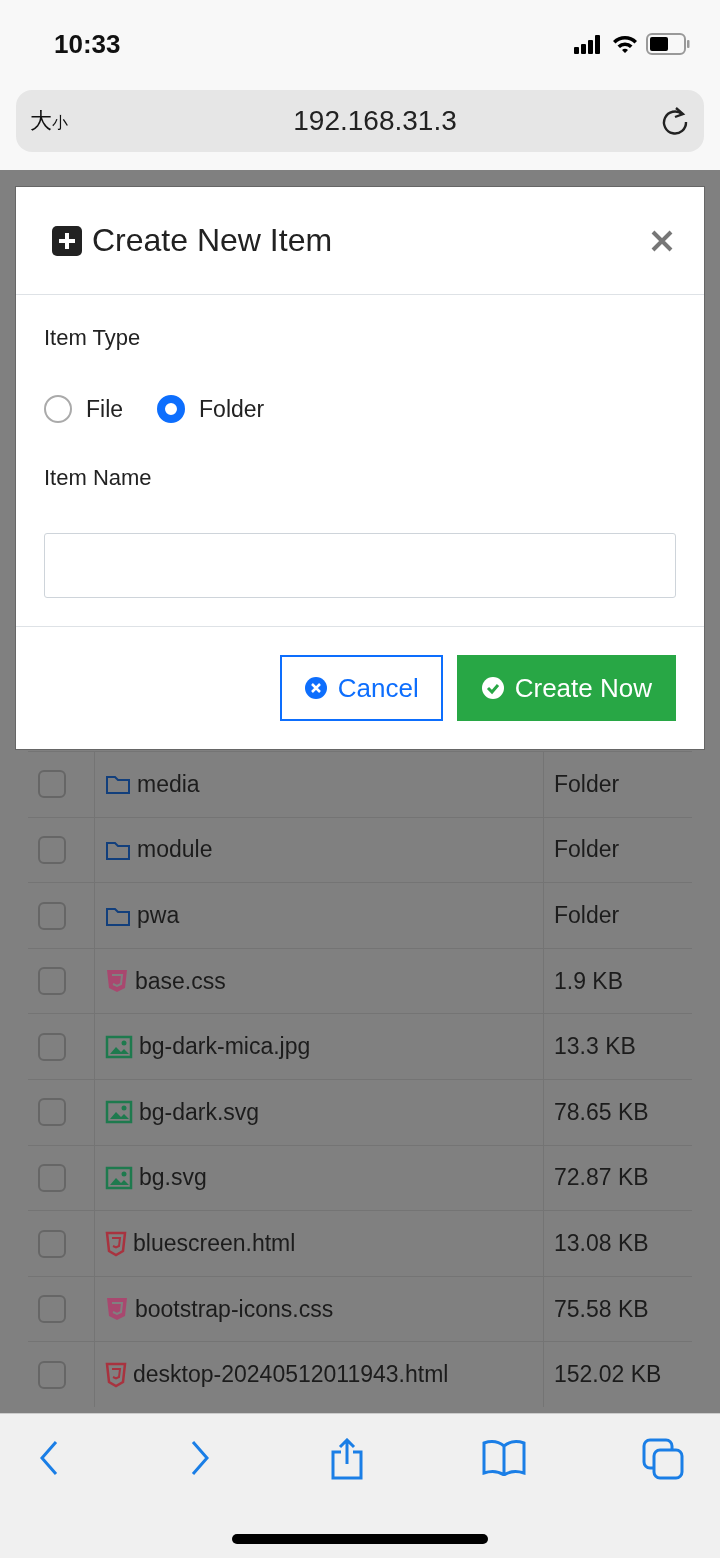 Image resolution: width=720 pixels, height=1558 pixels. I want to click on reload-icon, so click(675, 121).